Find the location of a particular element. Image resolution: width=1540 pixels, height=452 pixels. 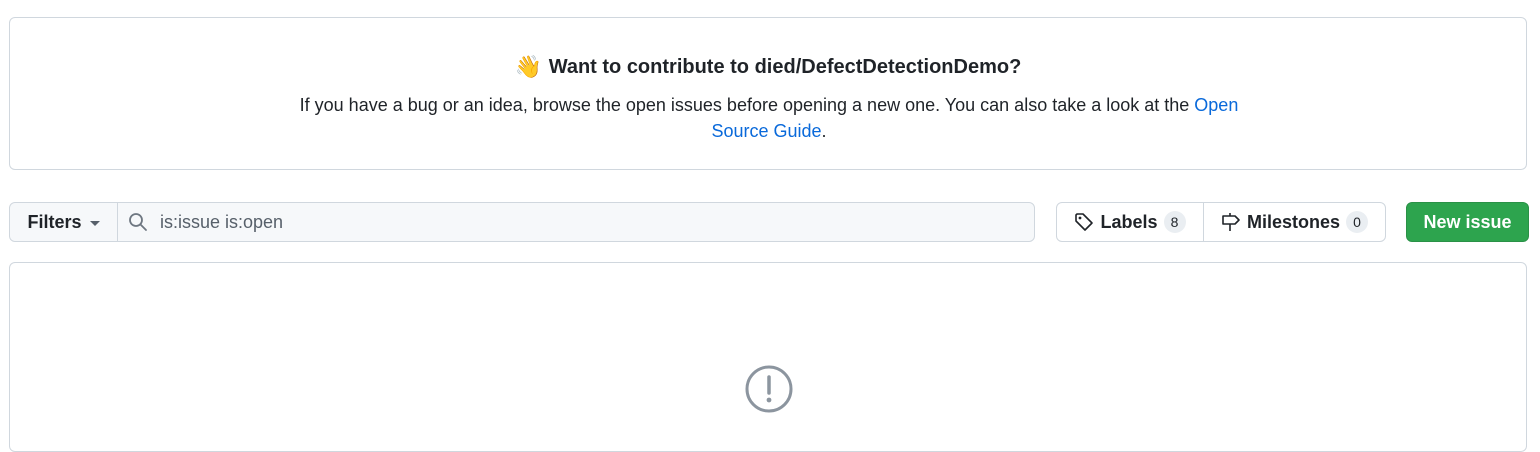

issue-opened-icon is located at coordinates (769, 389).